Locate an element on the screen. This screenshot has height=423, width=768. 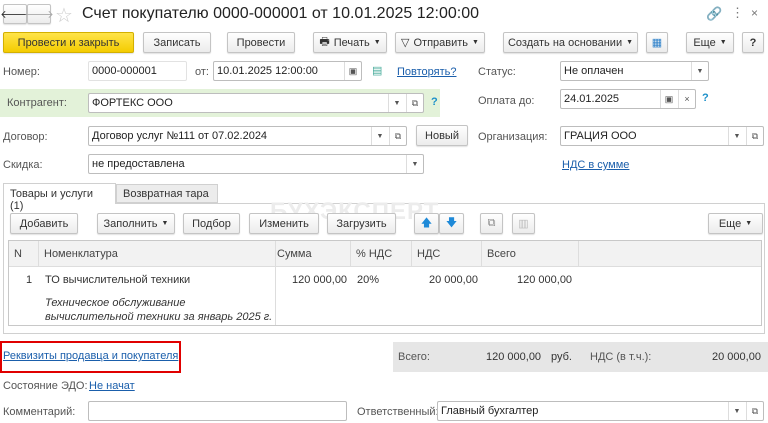
structure-icon: ▦ is located at coordinates (657, 43).